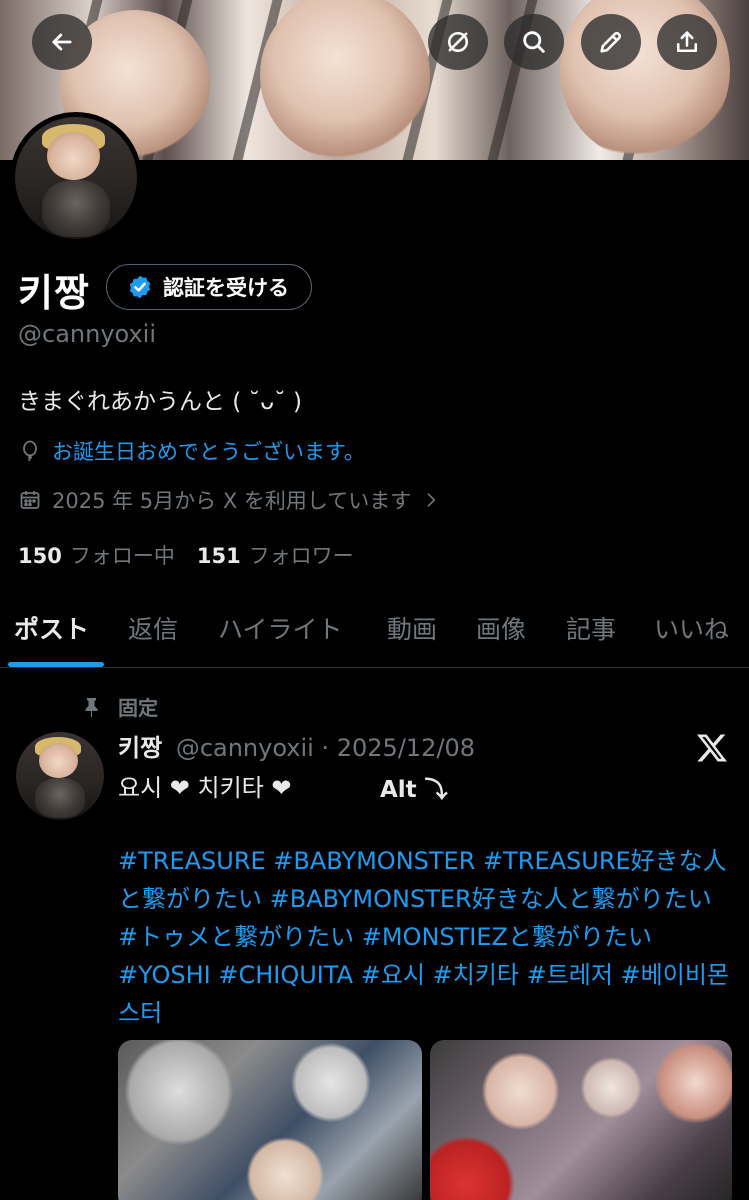 The height and width of the screenshot is (1200, 749). I want to click on profile-avatar, so click(76, 178).